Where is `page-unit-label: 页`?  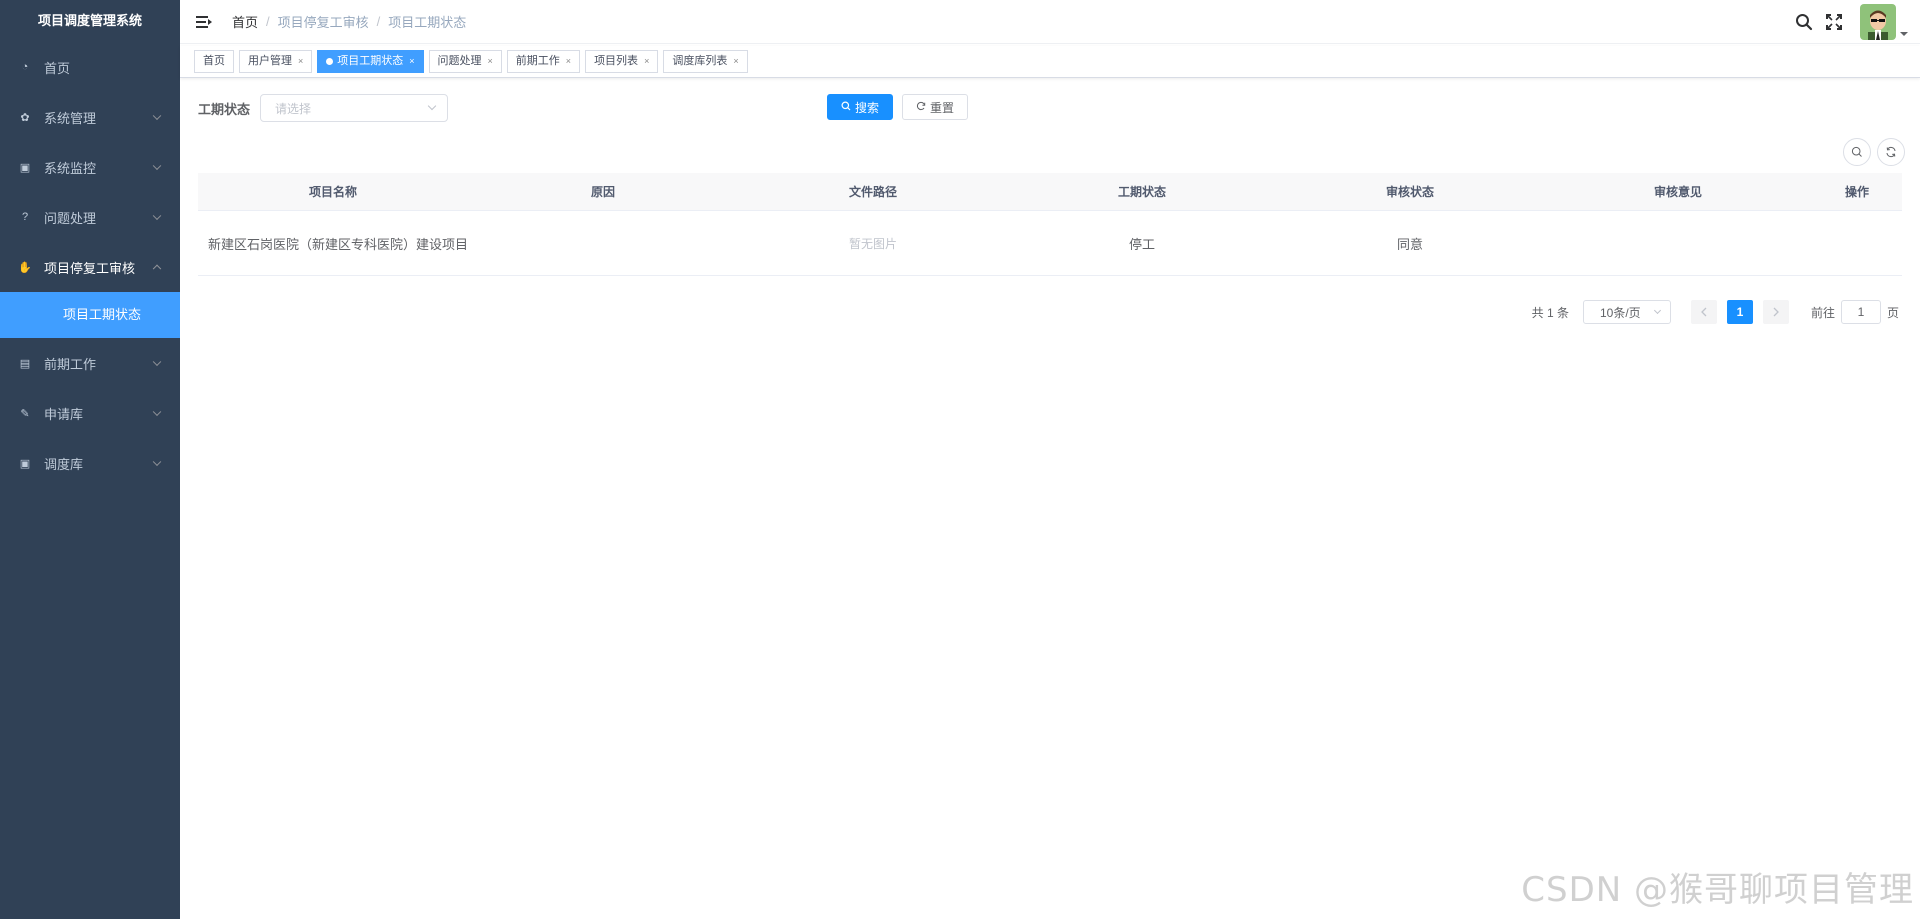
page-unit-label: 页 is located at coordinates (1892, 312).